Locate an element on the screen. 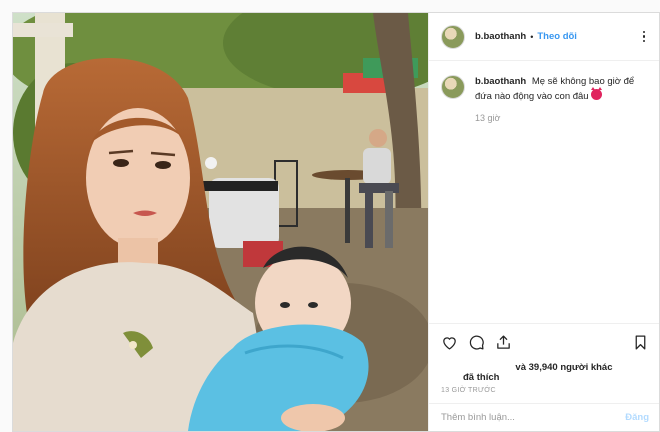 This screenshot has width=660, height=432. likes-line: đã thích và 39,940 người khác is located at coordinates (545, 372).